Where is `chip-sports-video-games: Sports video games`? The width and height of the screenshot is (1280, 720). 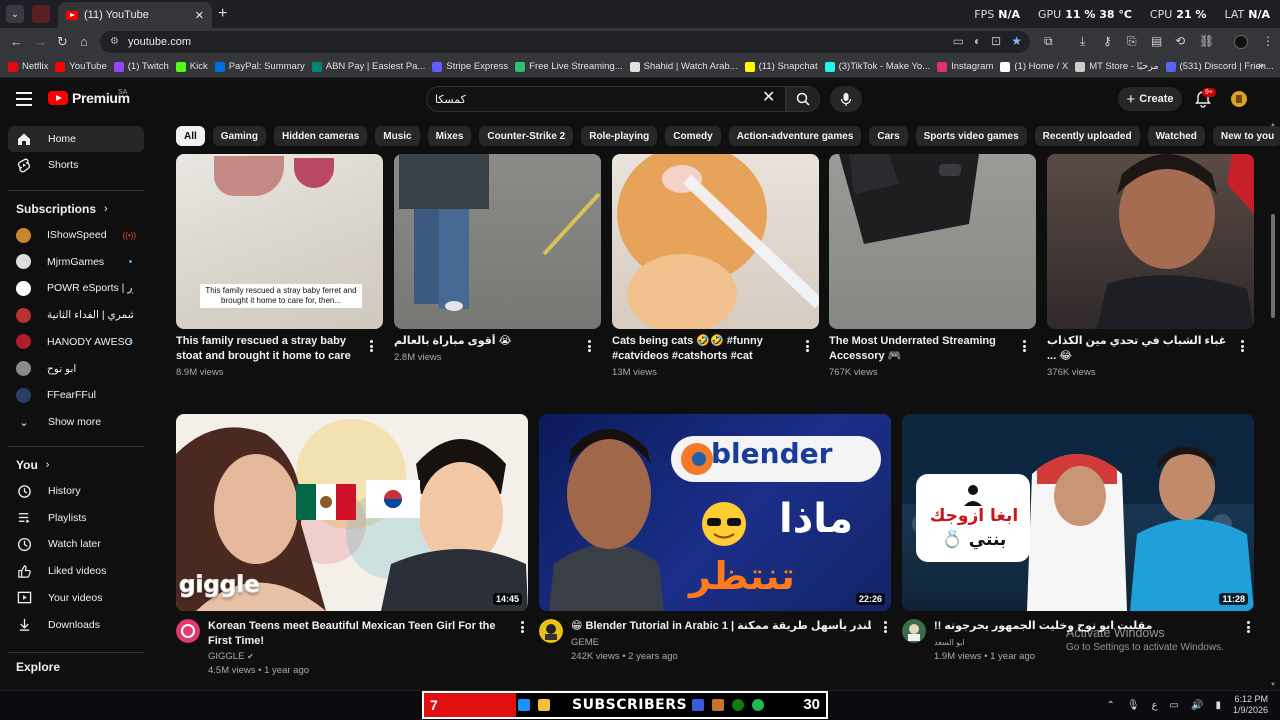 chip-sports-video-games: Sports video games is located at coordinates (971, 136).